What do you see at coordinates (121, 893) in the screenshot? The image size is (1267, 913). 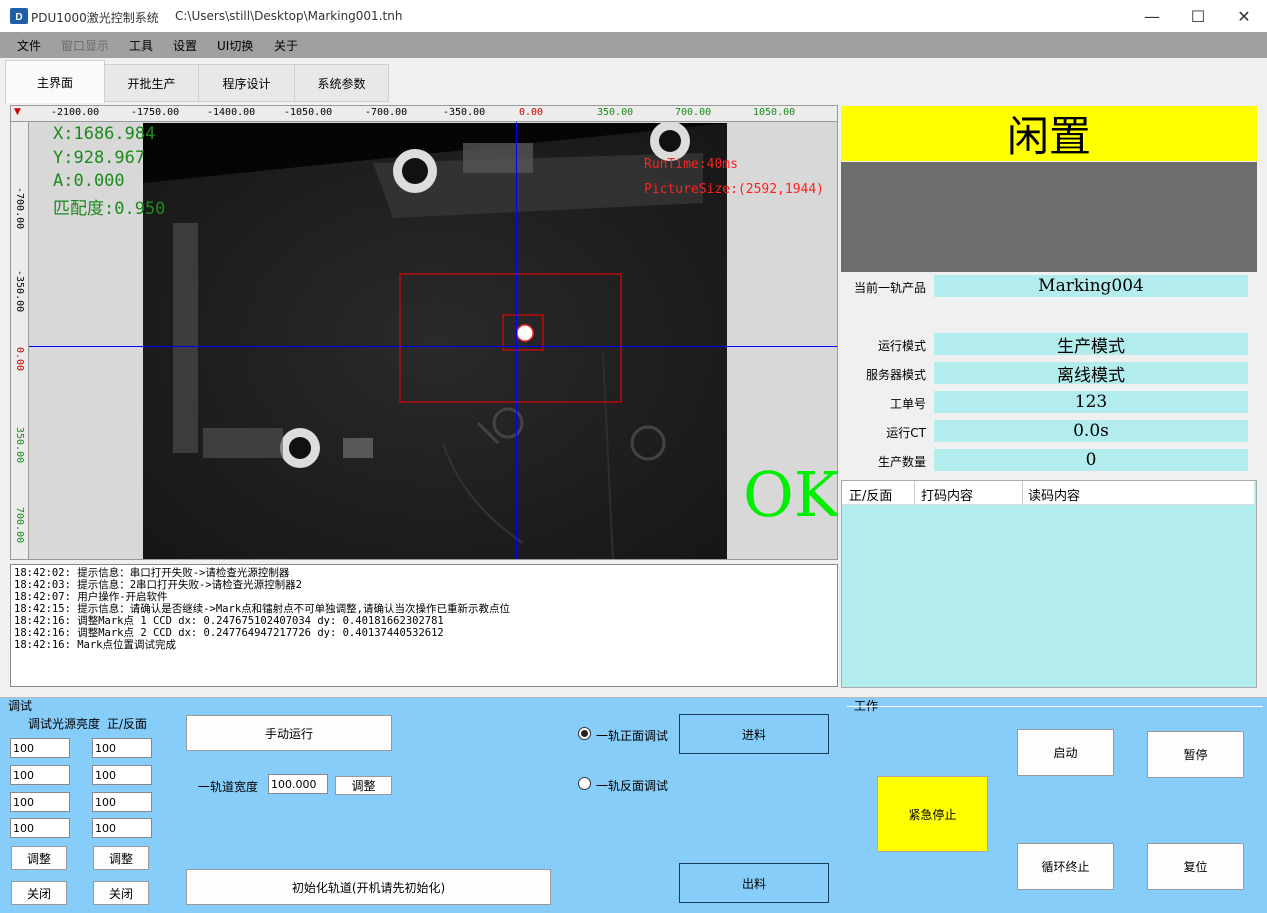 I see `face-close-button: 关闭` at bounding box center [121, 893].